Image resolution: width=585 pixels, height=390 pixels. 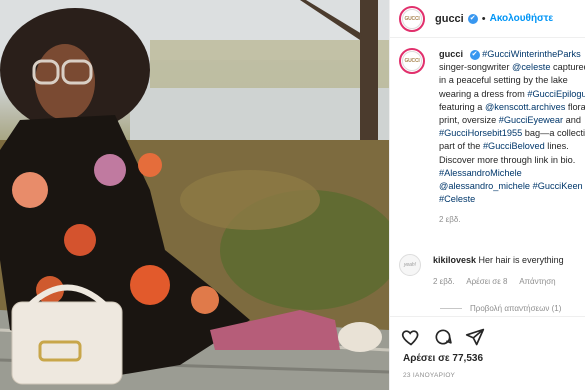 I want to click on caption-line: featuring a @kenscott.archives floral, so click(x=512, y=107).